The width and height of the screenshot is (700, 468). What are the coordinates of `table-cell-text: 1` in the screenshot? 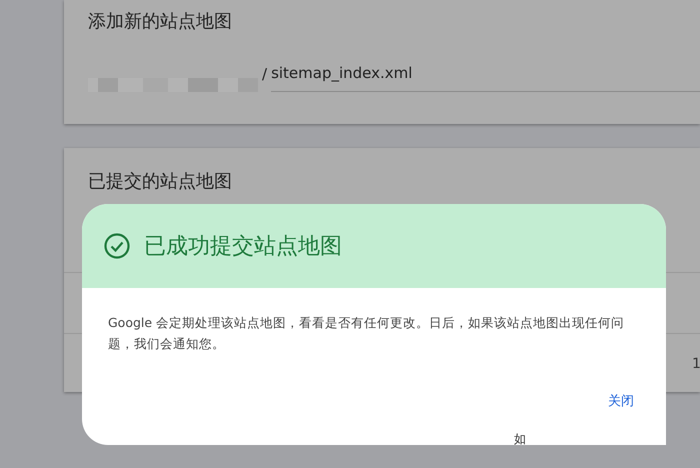 It's located at (696, 364).